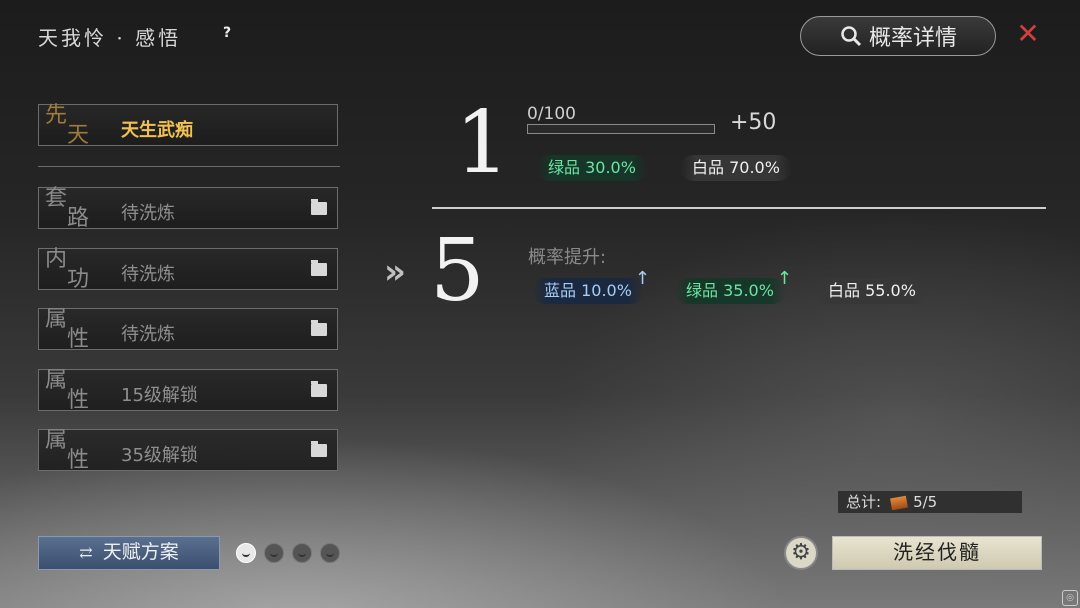  I want to click on slot-inner-skill: 内功 待洗炼, so click(188, 270).